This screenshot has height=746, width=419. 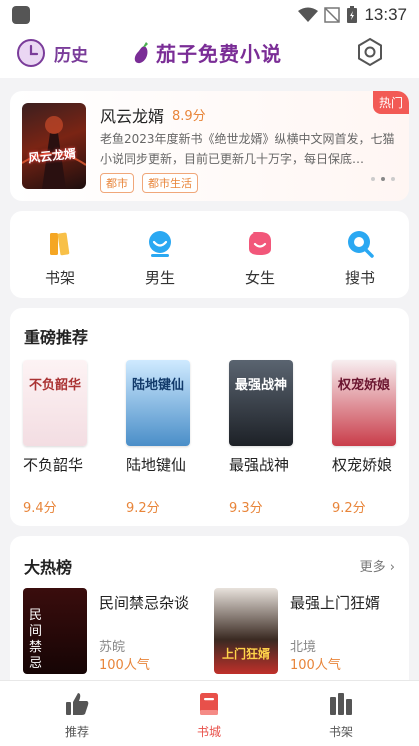 I want to click on cover-title: 民间禁忌, so click(x=36, y=639).